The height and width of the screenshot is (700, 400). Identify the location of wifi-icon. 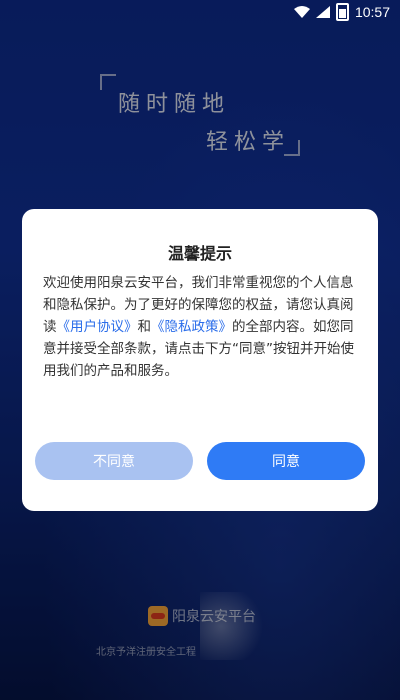
(301, 12).